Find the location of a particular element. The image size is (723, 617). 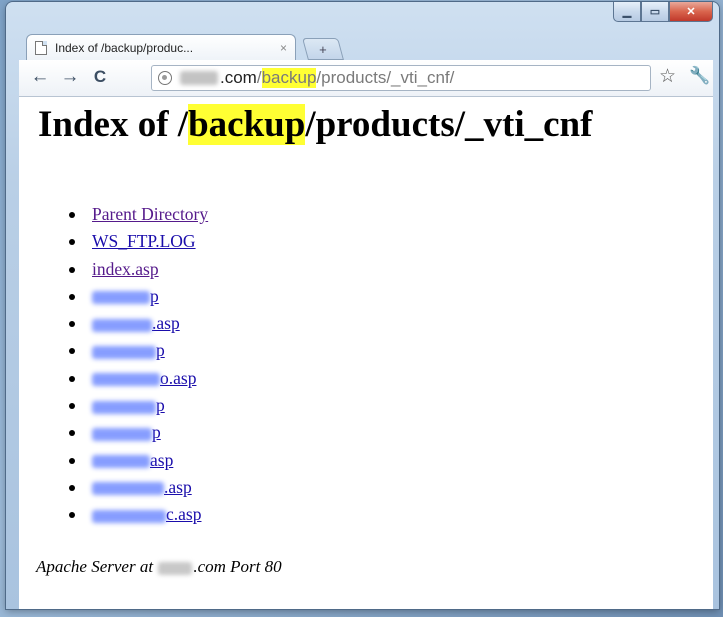

file-link: o.asp is located at coordinates (178, 378).